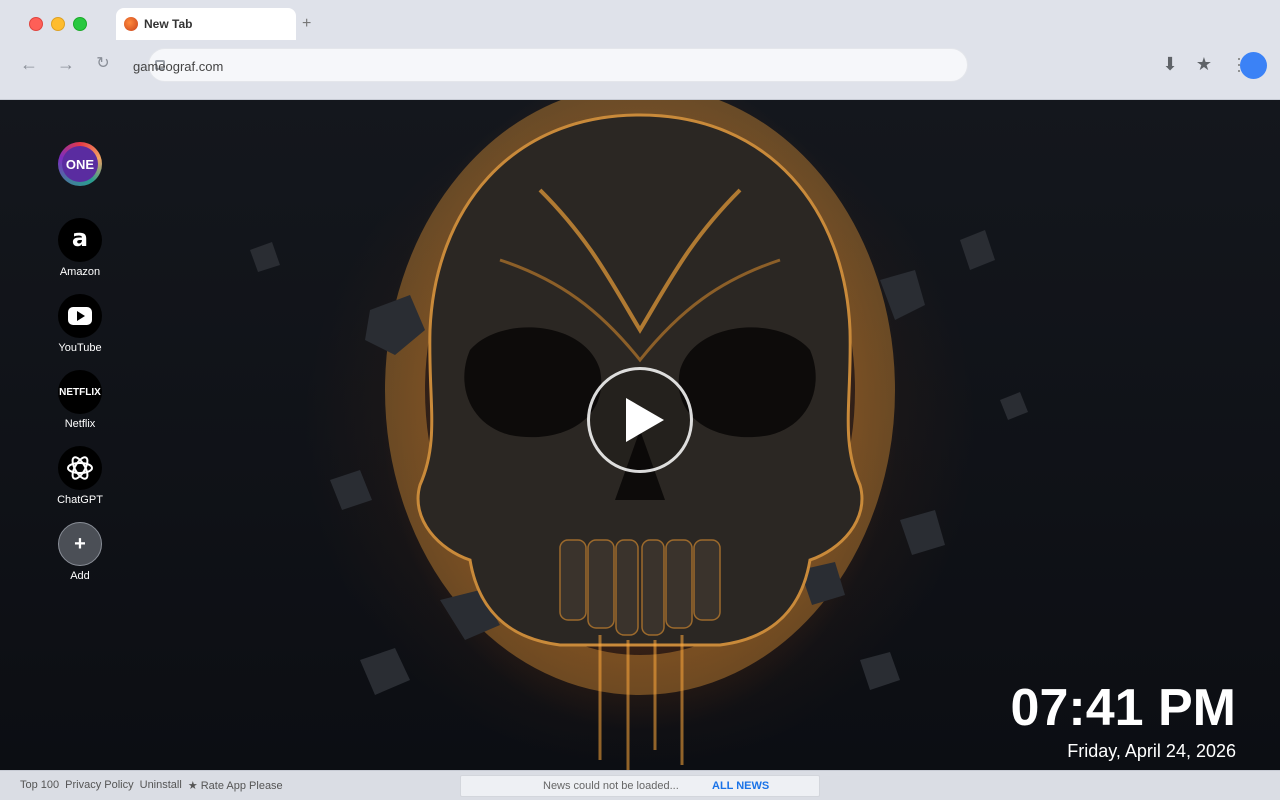  I want to click on tab-title: New Tab, so click(168, 24).